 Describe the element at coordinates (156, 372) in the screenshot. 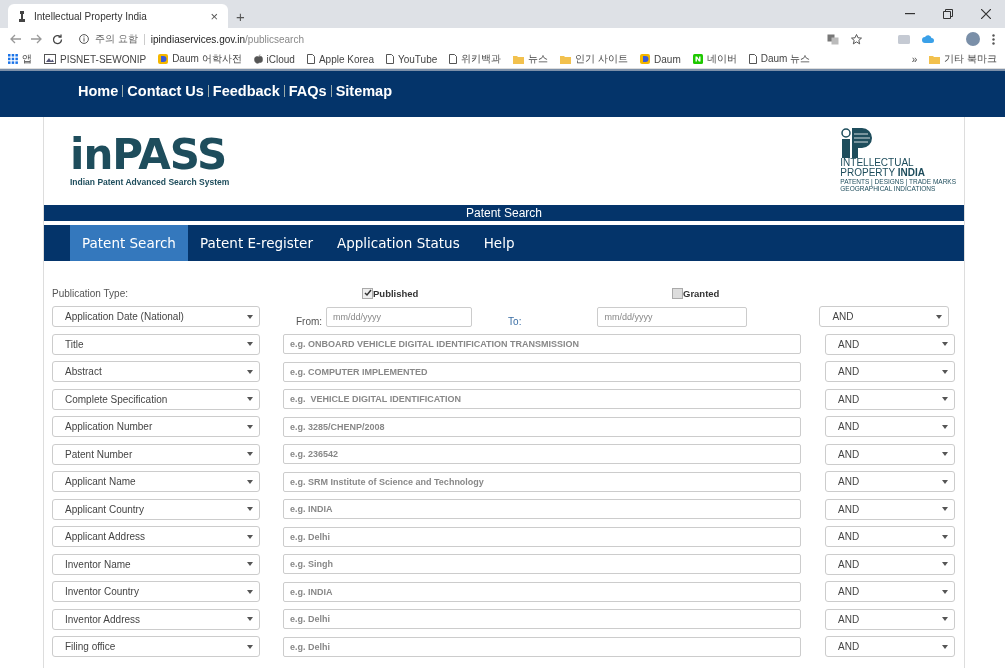

I see `dropdown: Abstract` at that location.